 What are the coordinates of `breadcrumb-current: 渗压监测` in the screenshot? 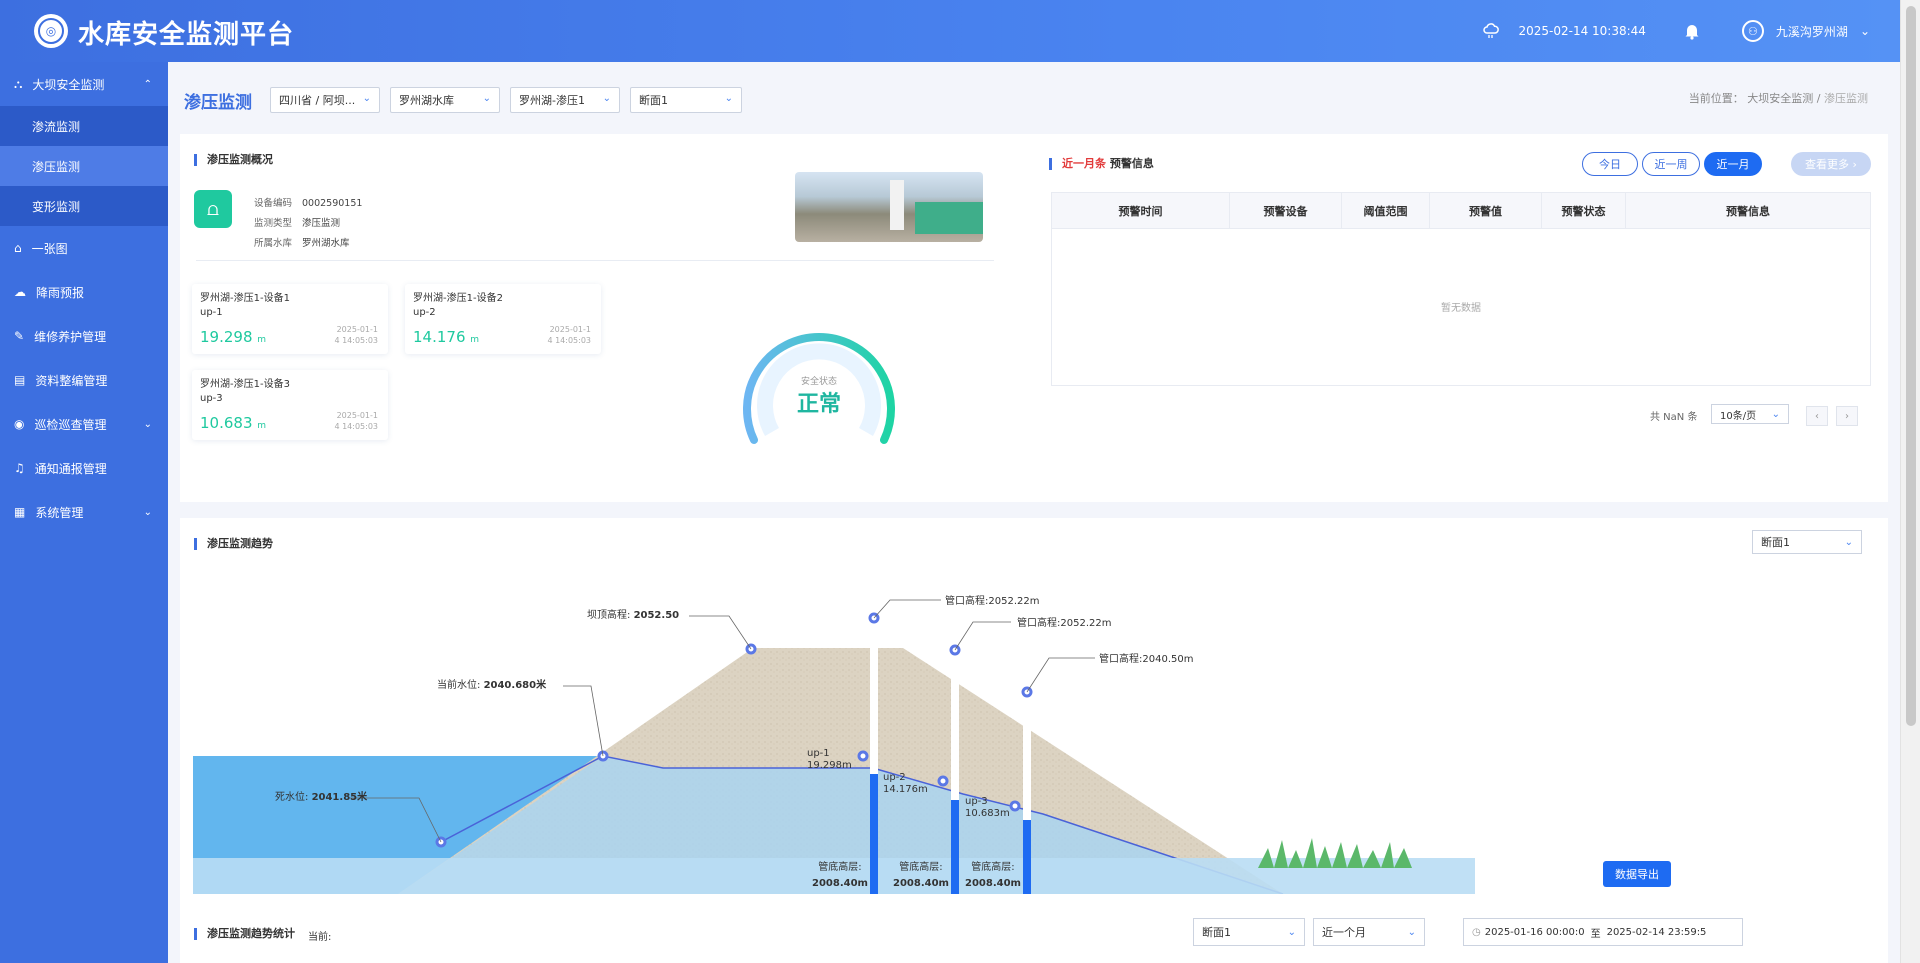 It's located at (1846, 98).